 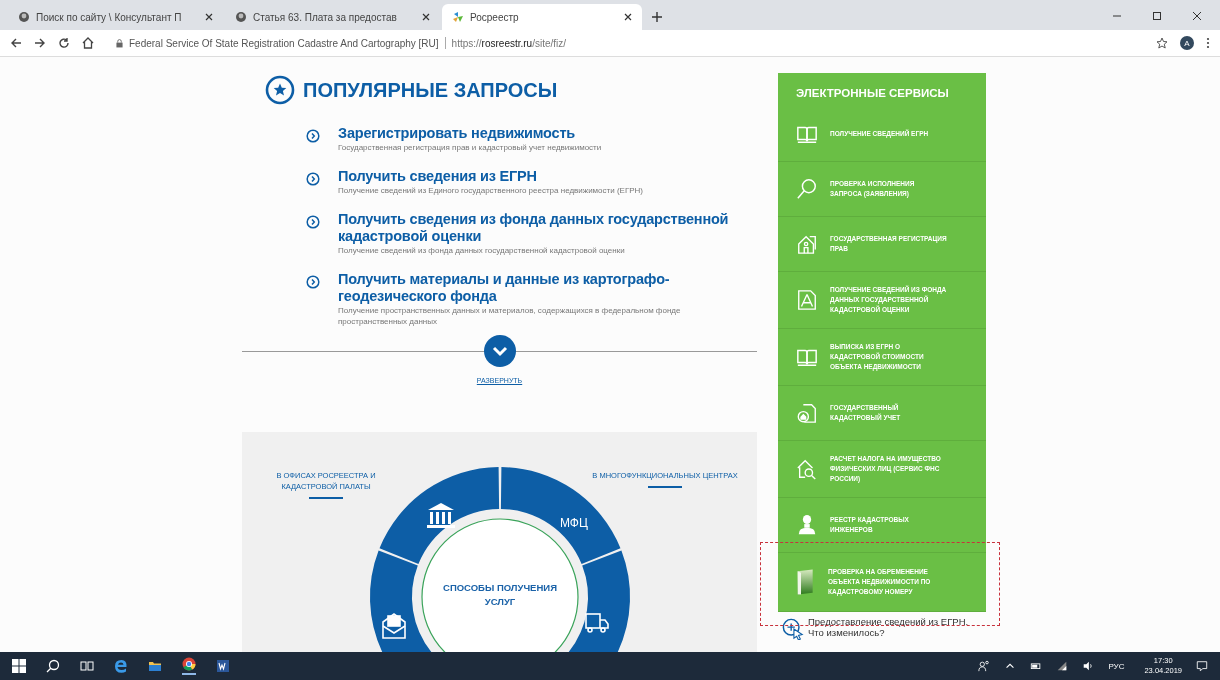 I want to click on bookmark-star-icon, so click(x=1162, y=43).